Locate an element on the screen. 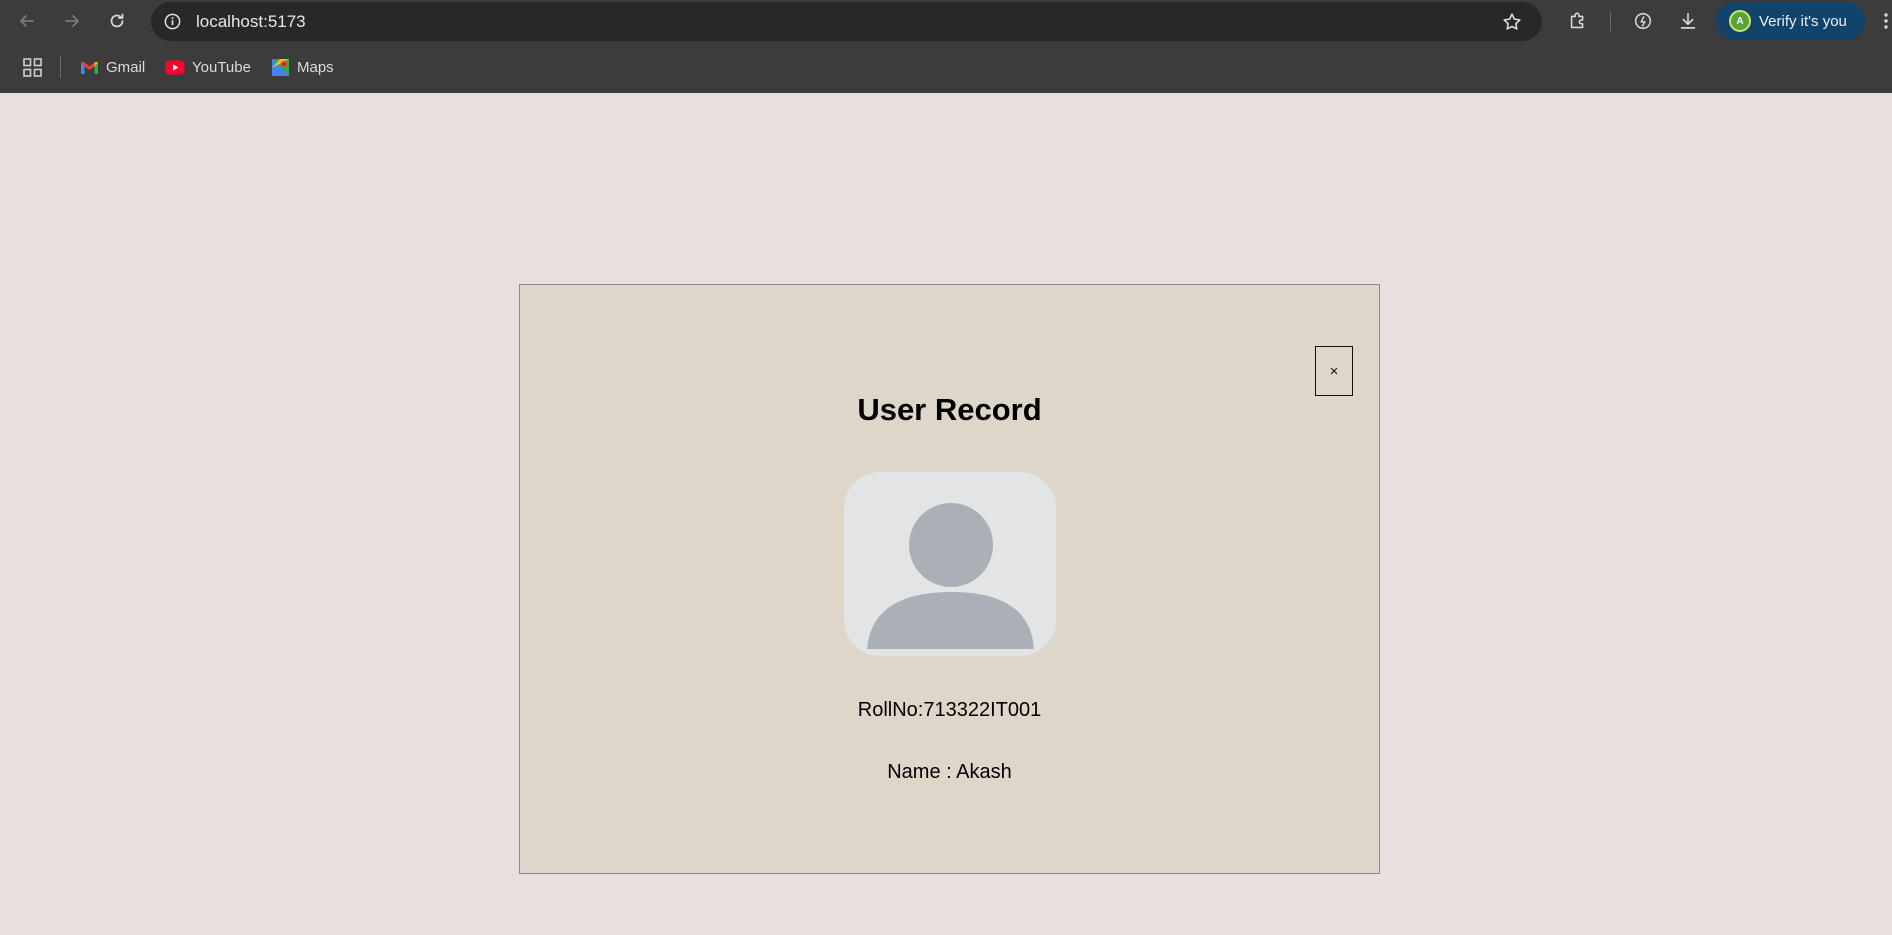 This screenshot has height=935, width=1892. reload-button is located at coordinates (117, 21).